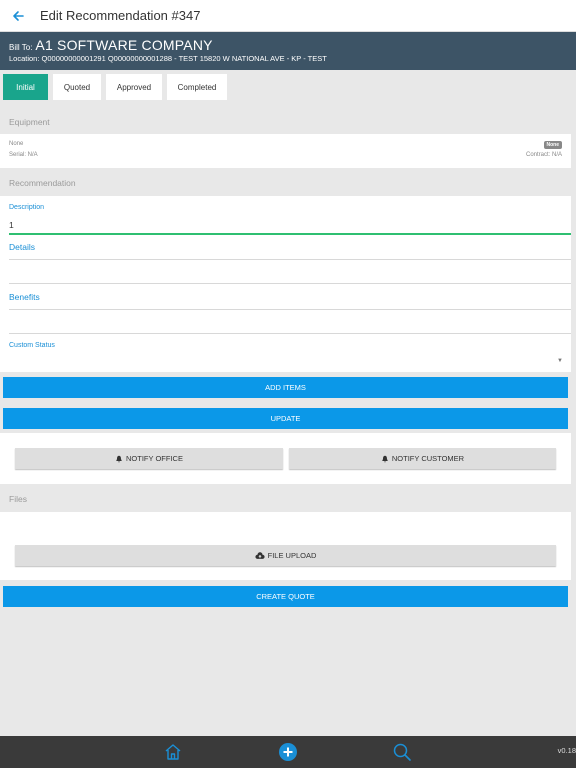 The image size is (576, 768). I want to click on back-button, so click(18, 16).